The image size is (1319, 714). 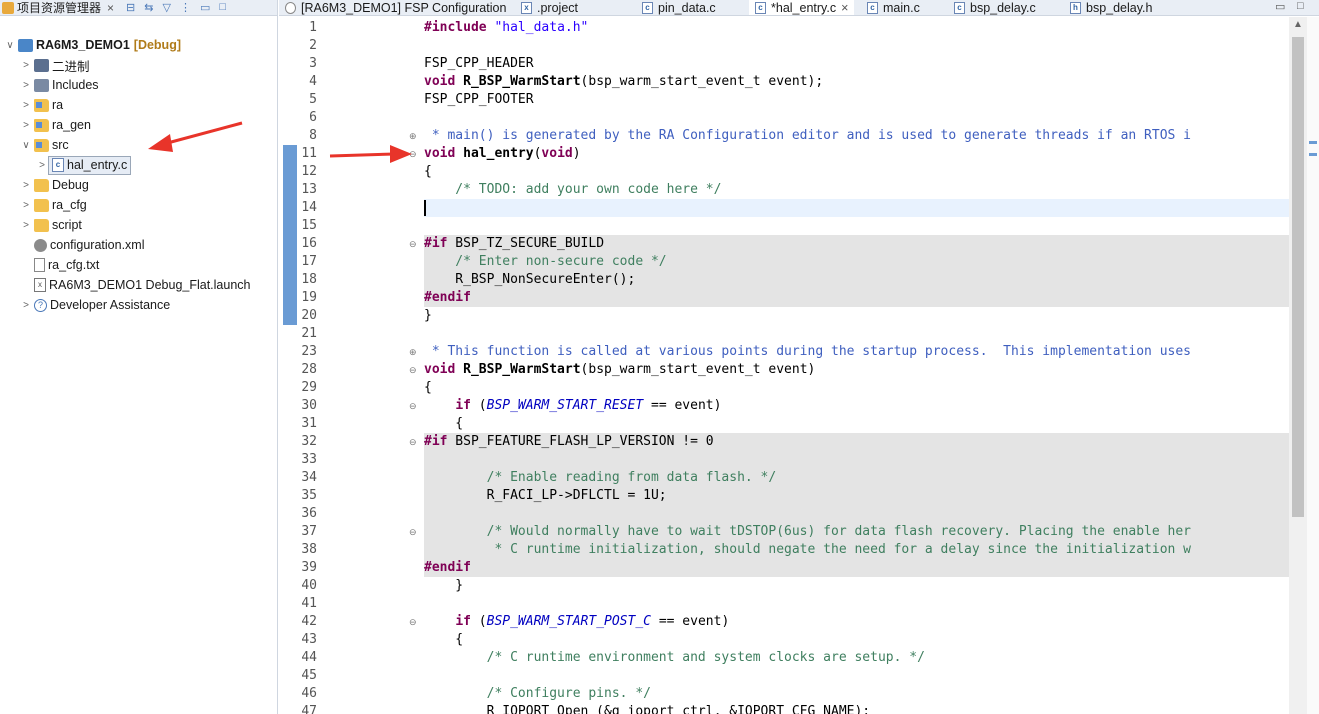 I want to click on scroll-up-icon: ▲, so click(x=1298, y=24).